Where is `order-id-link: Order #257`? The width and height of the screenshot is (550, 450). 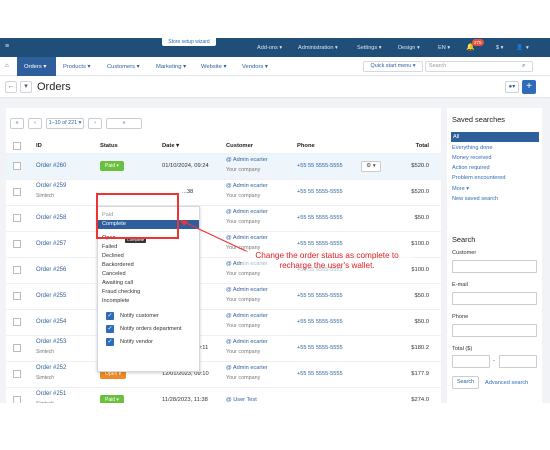 order-id-link: Order #257 is located at coordinates (51, 244).